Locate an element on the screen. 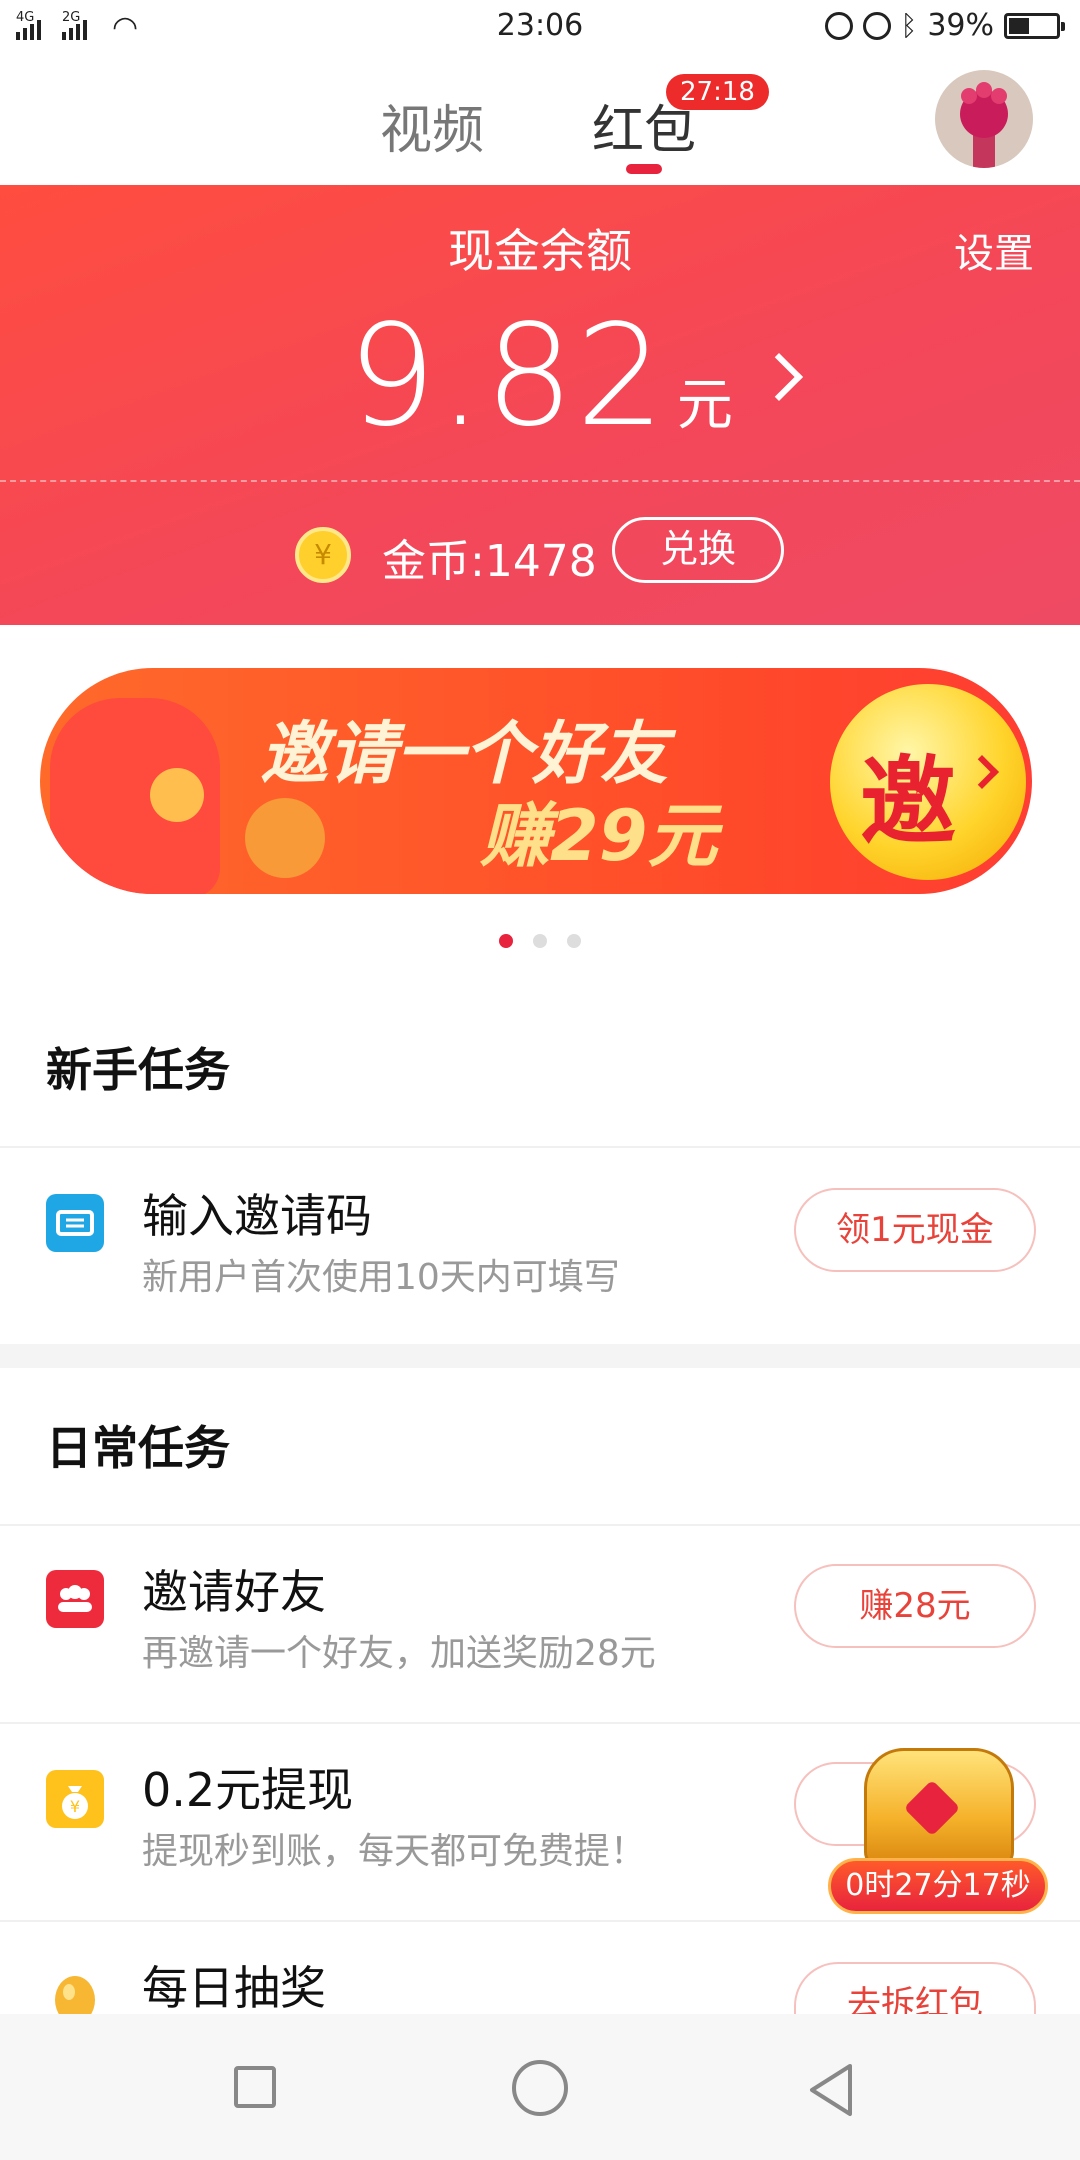 This screenshot has width=1080, height=2160. daily-tasks-title: 日常任务 is located at coordinates (138, 1448).